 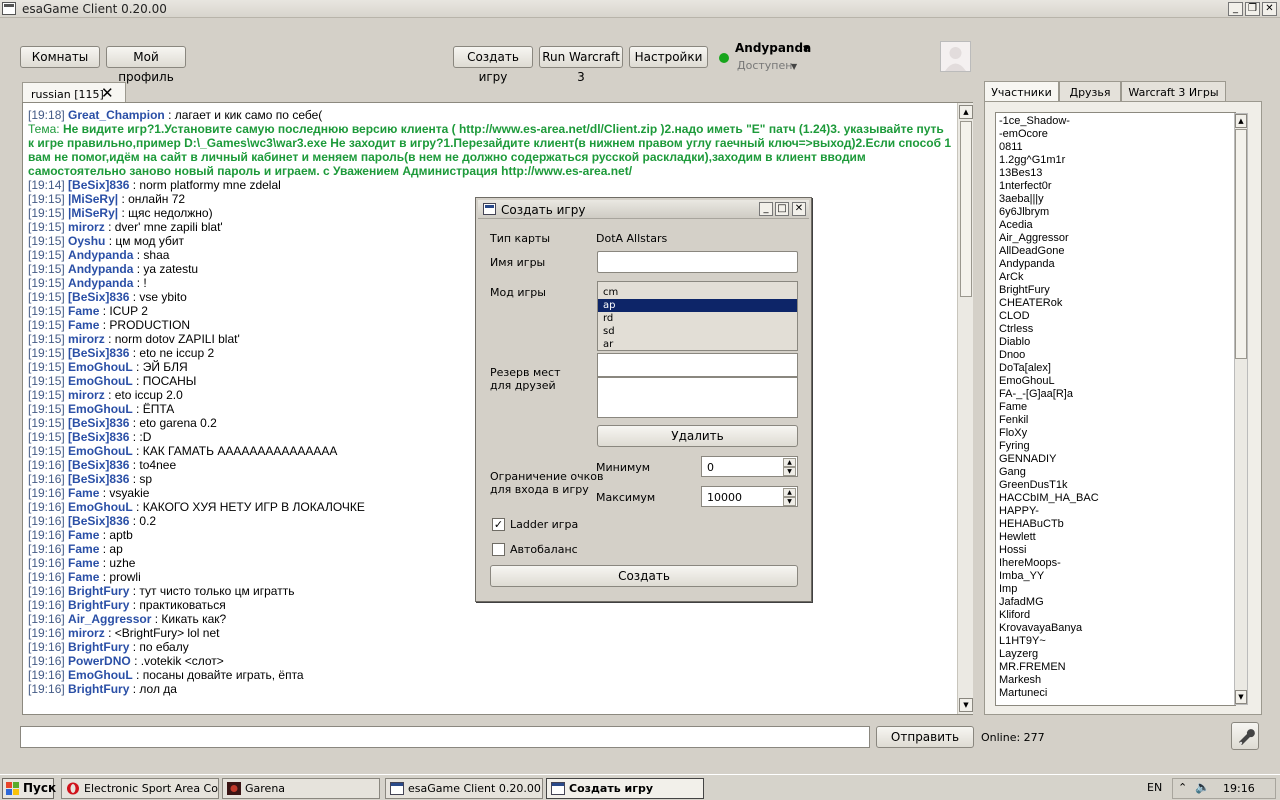 I want to click on participant-item: -emOcore, so click(x=1115, y=134).